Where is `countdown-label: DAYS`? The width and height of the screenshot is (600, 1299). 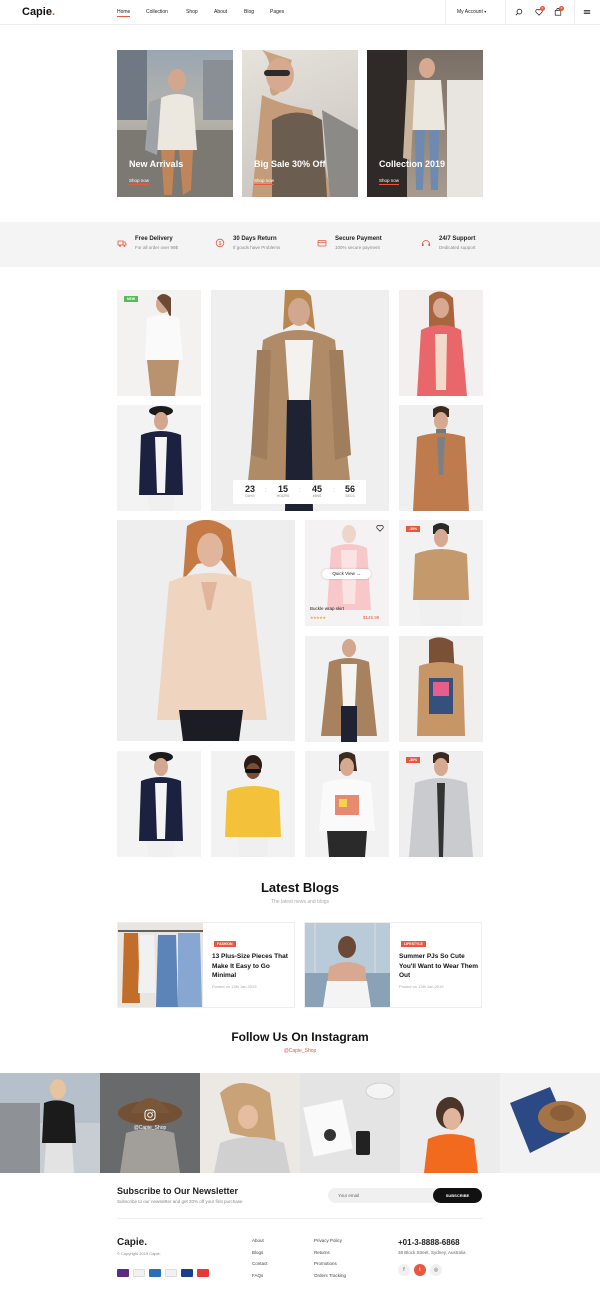
countdown-label: DAYS is located at coordinates (250, 496).